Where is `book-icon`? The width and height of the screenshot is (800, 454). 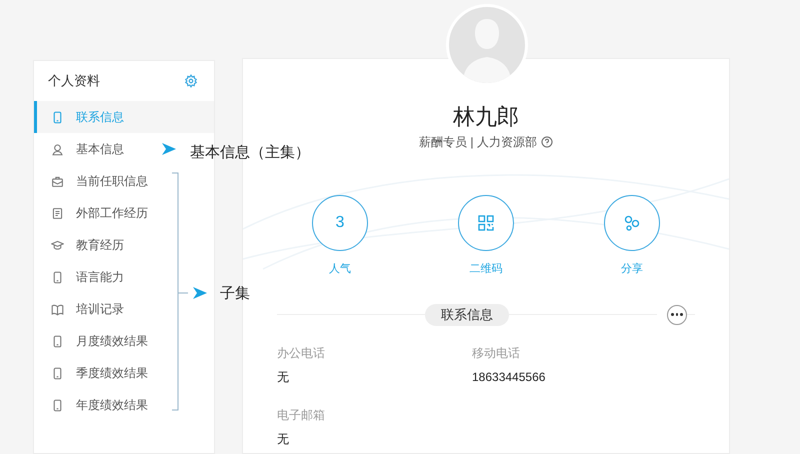
book-icon is located at coordinates (57, 309).